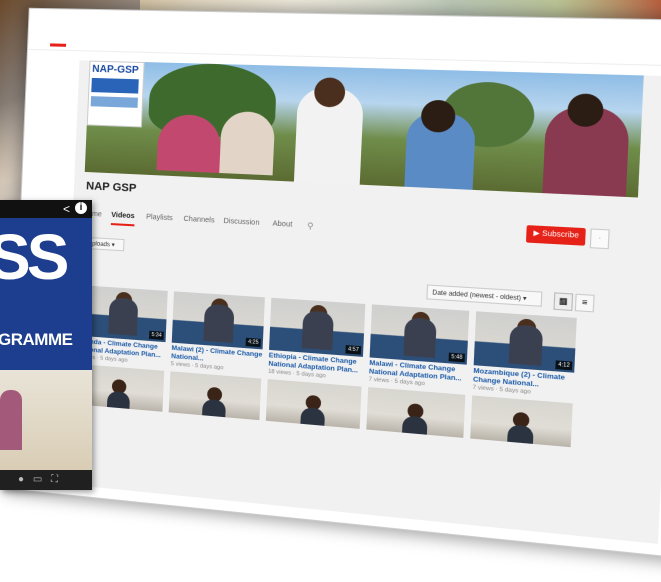 The height and width of the screenshot is (582, 661). Describe the element at coordinates (563, 302) in the screenshot. I see `grid-view-icon: ▦` at that location.